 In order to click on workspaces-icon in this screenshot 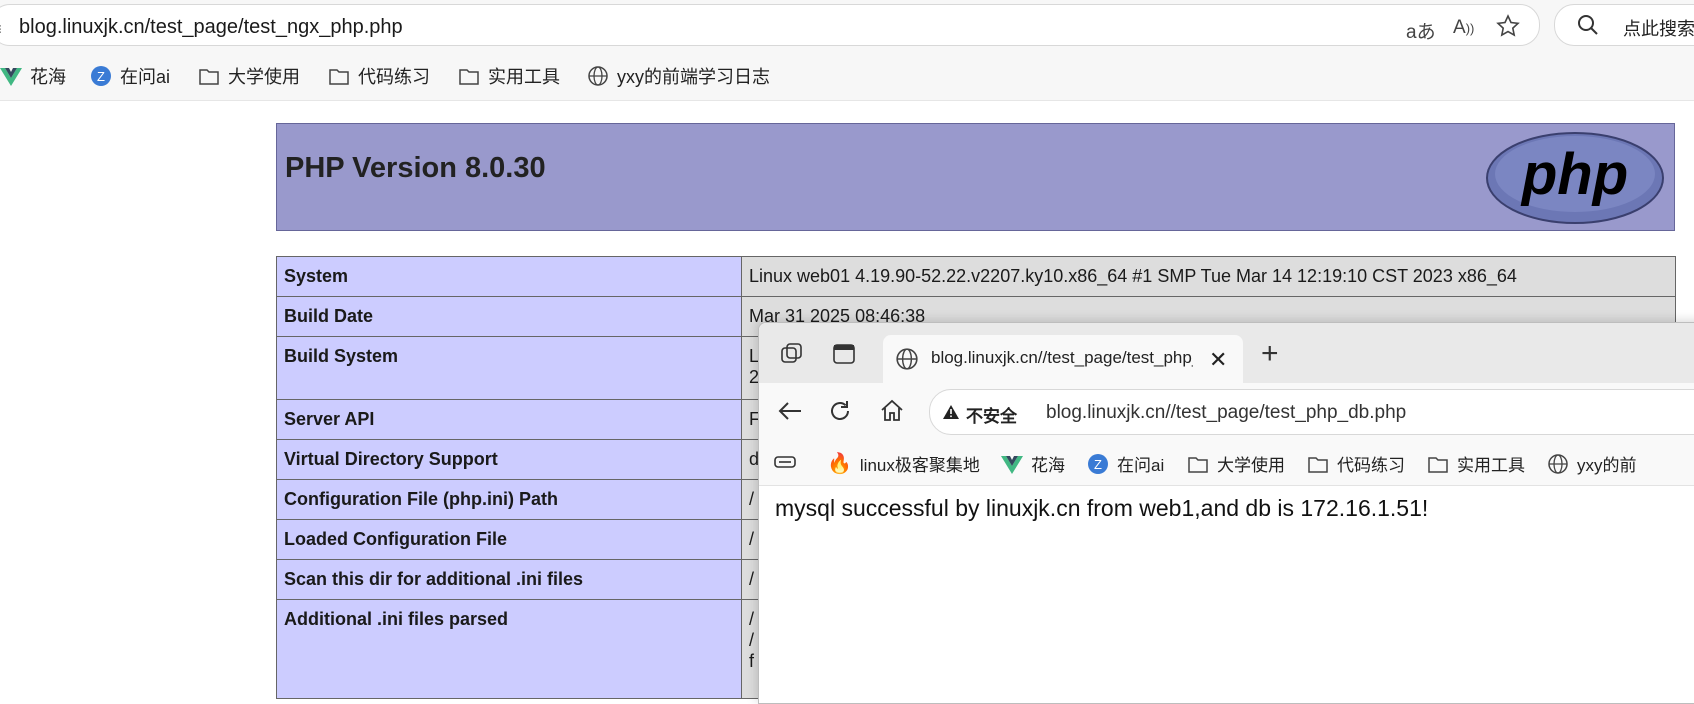, I will do `click(792, 356)`.